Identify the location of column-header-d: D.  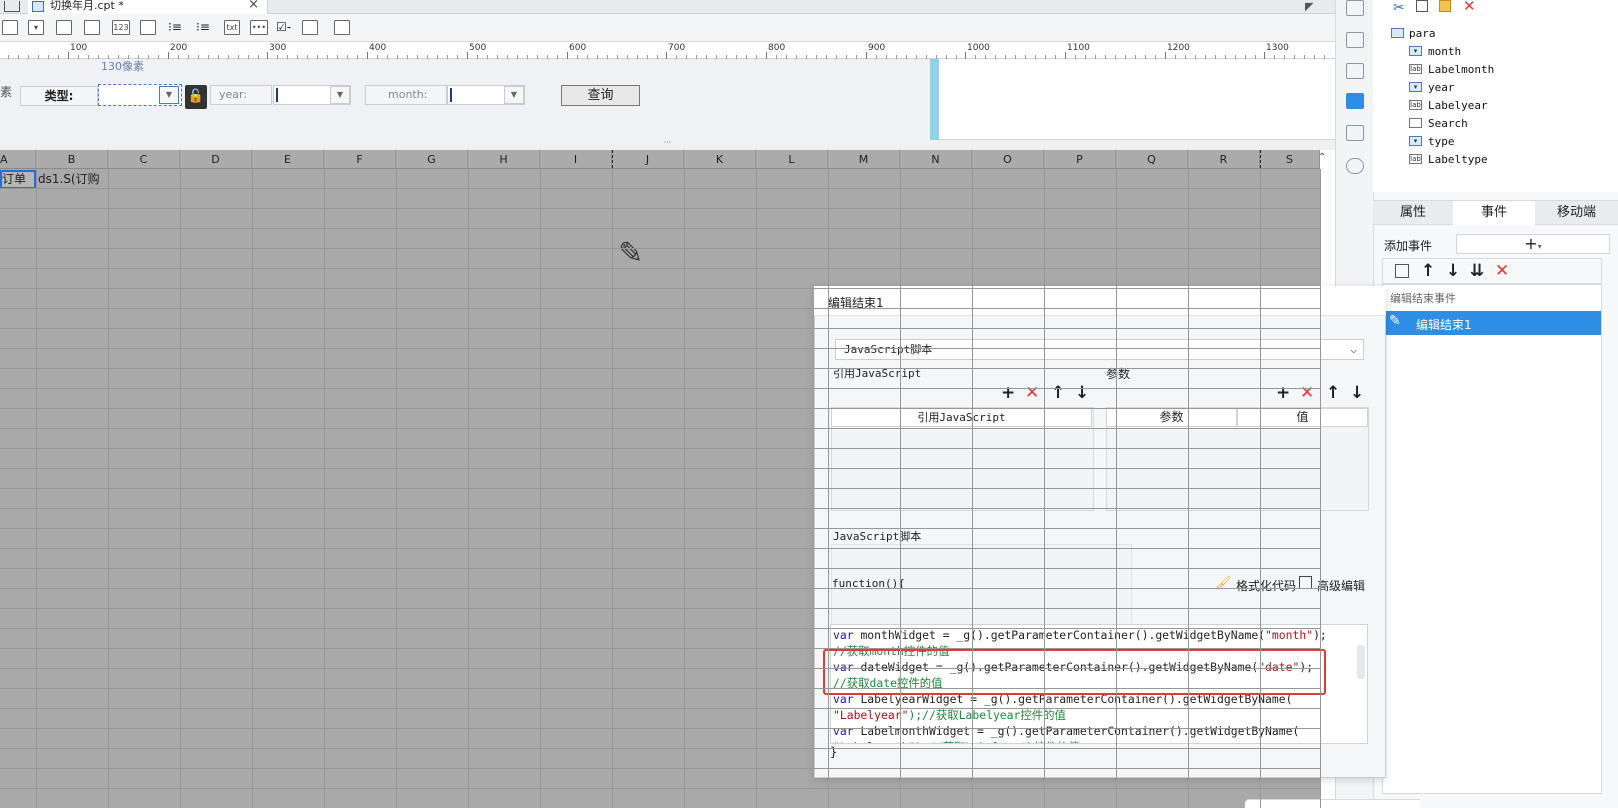
(216, 159).